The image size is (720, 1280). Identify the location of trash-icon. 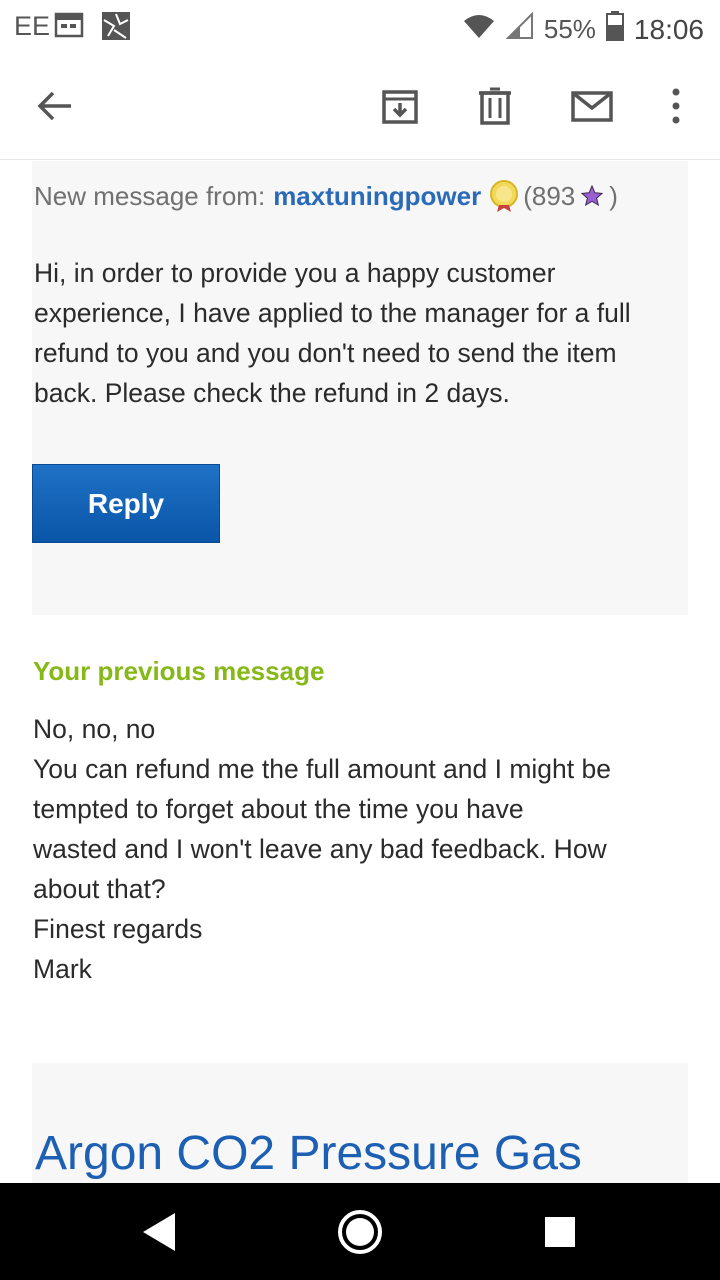
(495, 106).